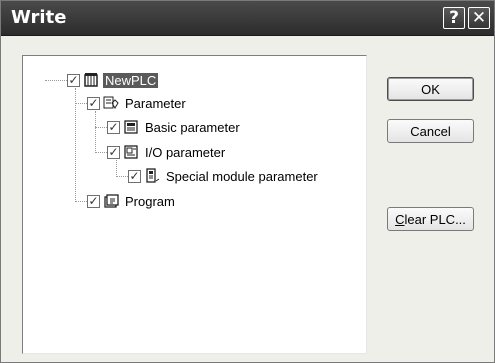 The width and height of the screenshot is (495, 363). What do you see at coordinates (39, 17) in the screenshot?
I see `window-title: Write` at bounding box center [39, 17].